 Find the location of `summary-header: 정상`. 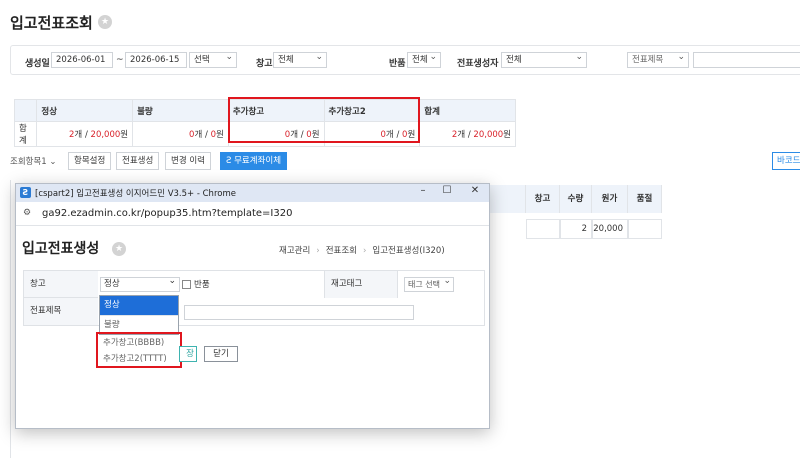

summary-header: 정상 is located at coordinates (85, 110).